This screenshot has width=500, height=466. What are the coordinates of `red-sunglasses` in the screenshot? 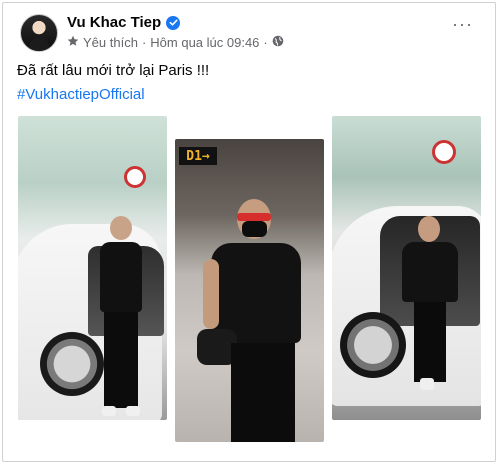 It's located at (254, 217).